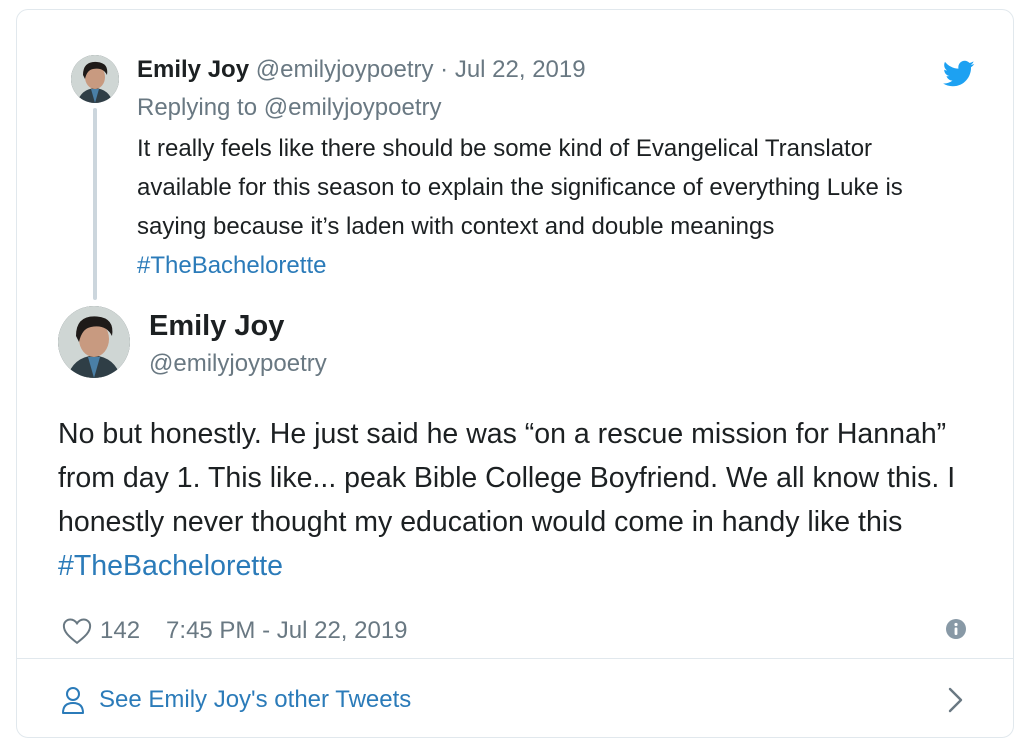  What do you see at coordinates (515, 658) in the screenshot?
I see `footer-divider` at bounding box center [515, 658].